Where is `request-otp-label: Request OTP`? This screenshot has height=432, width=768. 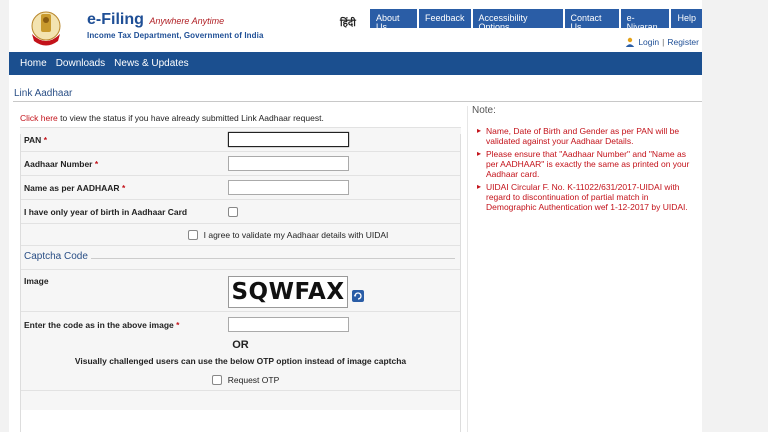
request-otp-label: Request OTP is located at coordinates (253, 380).